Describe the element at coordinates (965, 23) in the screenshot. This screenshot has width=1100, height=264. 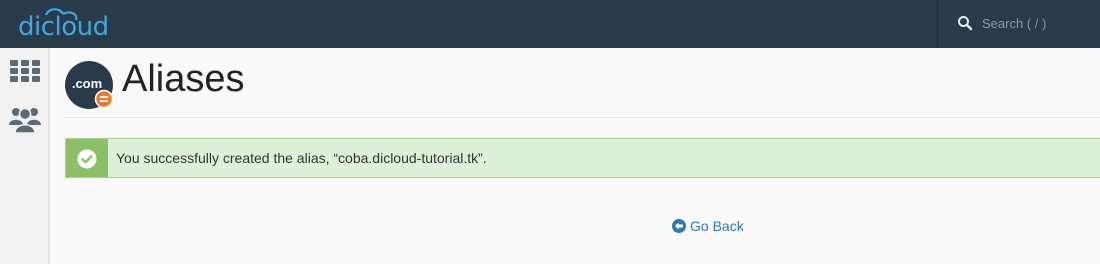
I see `search-icon` at that location.